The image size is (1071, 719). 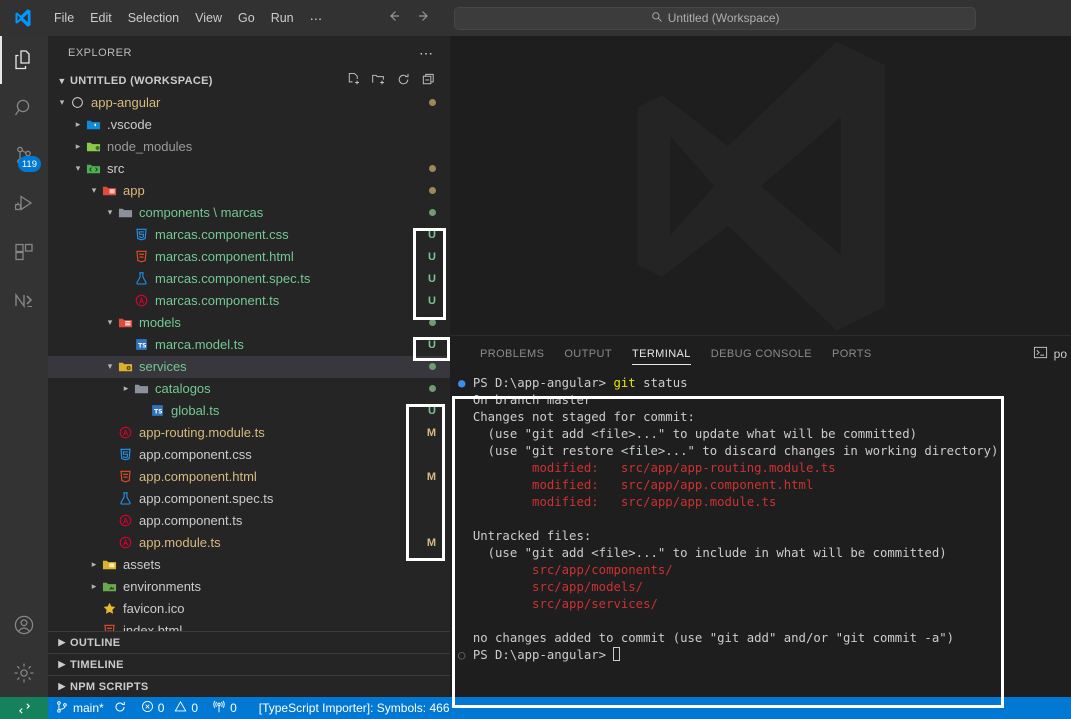 What do you see at coordinates (249, 499) in the screenshot?
I see `tree-row-app-component-spec-ts: app.component.spec.ts` at bounding box center [249, 499].